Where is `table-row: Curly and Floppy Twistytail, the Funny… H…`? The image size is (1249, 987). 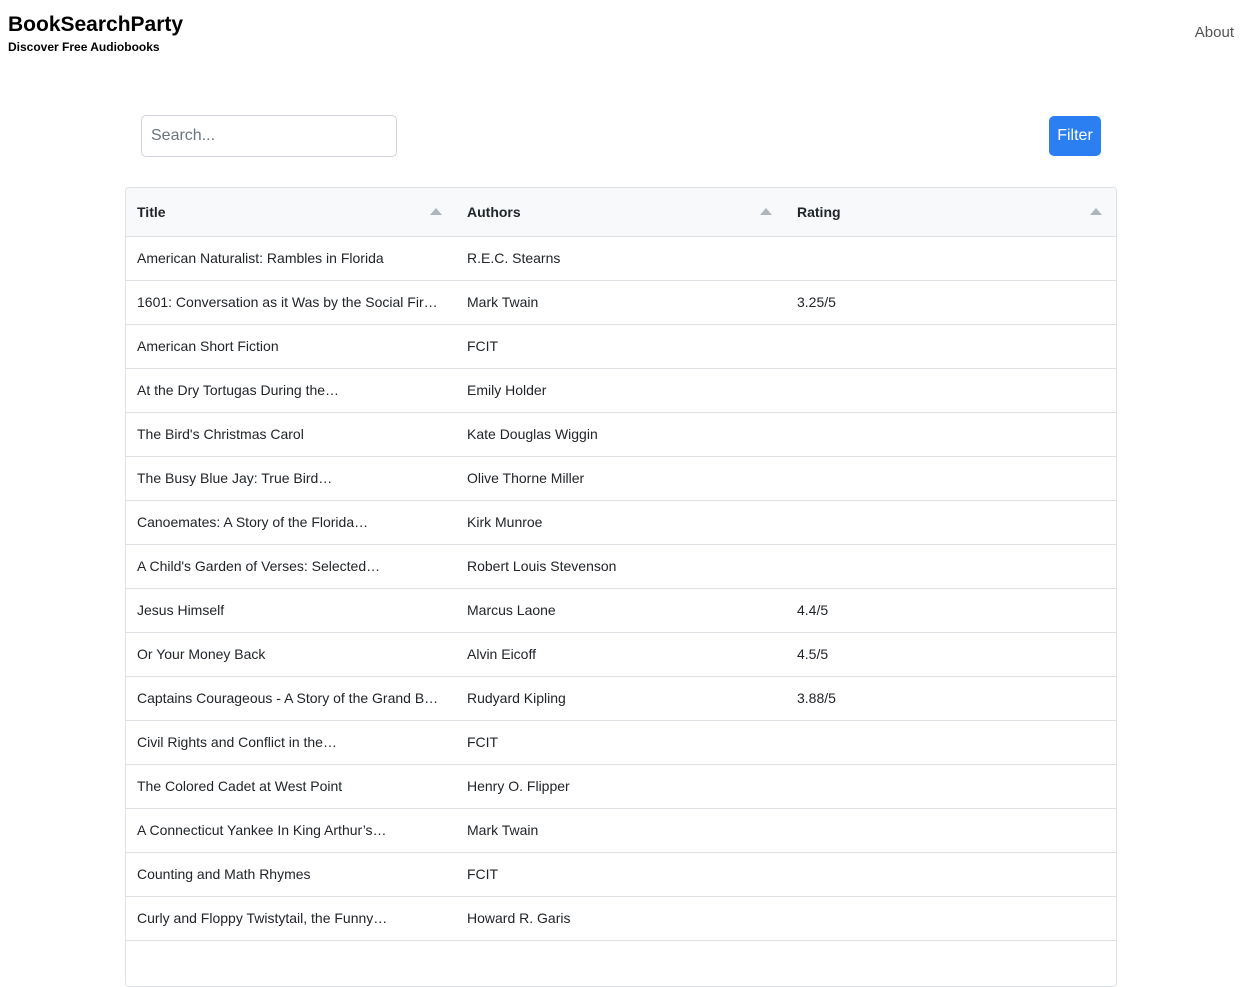
table-row: Curly and Floppy Twistytail, the Funny… H… is located at coordinates (621, 918).